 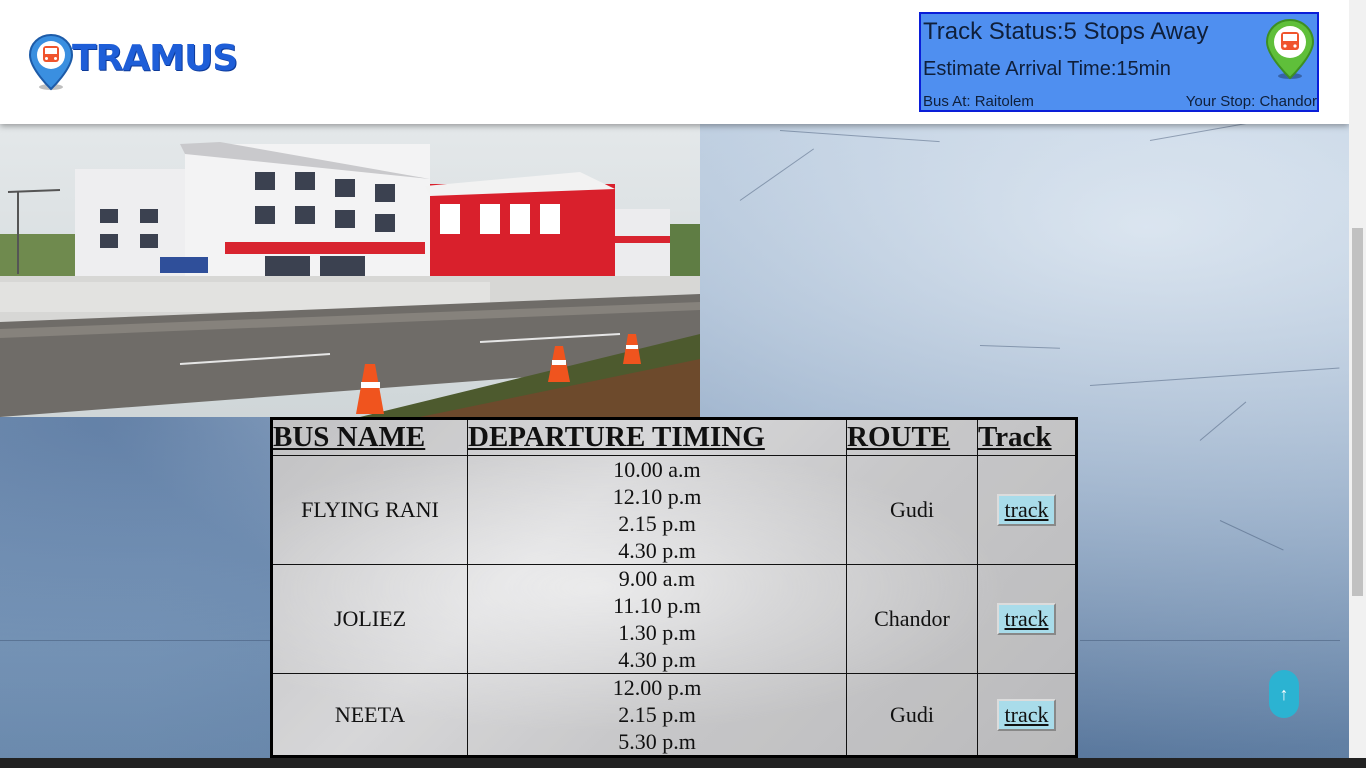 I want to click on table-header-row: BUS NAME DEPARTURE TIMING ROUTE Track, so click(x=674, y=437).